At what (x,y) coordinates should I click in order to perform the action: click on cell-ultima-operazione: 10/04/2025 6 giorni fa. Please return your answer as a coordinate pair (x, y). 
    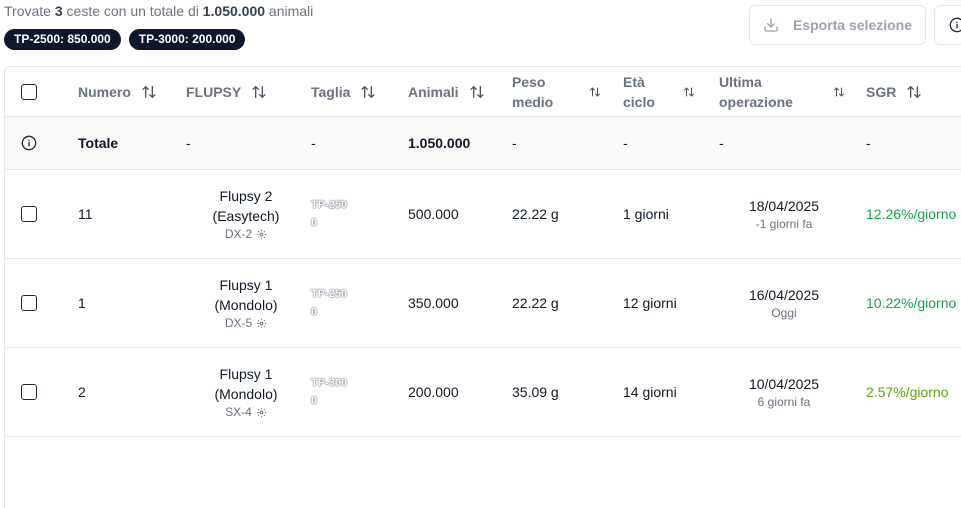
    Looking at the image, I should click on (784, 392).